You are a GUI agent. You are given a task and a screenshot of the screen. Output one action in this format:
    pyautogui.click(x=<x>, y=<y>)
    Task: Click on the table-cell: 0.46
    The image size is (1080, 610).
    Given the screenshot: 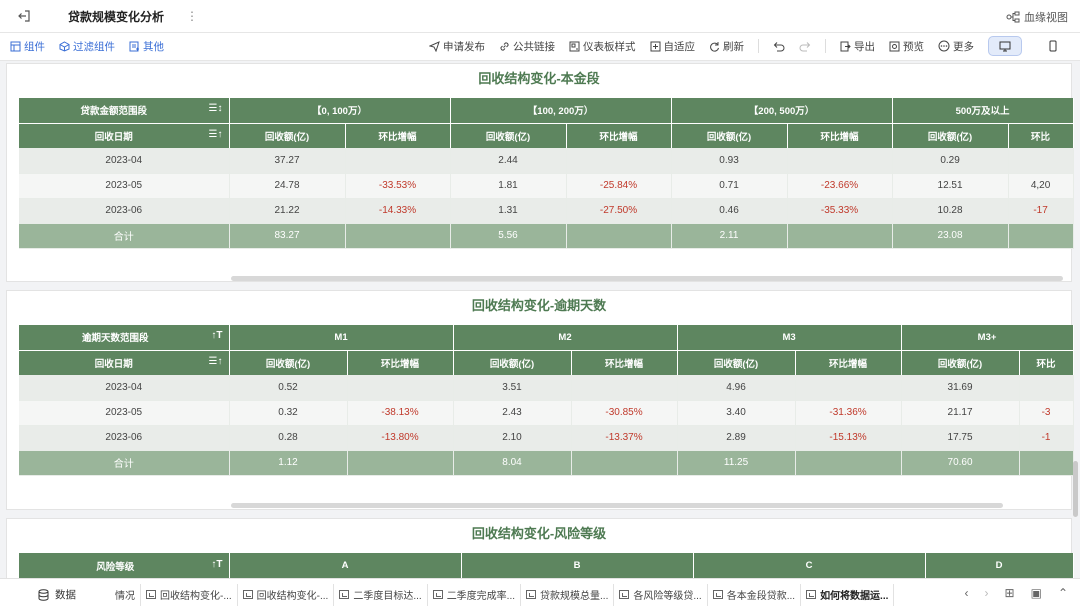 What is the action you would take?
    pyautogui.click(x=729, y=211)
    